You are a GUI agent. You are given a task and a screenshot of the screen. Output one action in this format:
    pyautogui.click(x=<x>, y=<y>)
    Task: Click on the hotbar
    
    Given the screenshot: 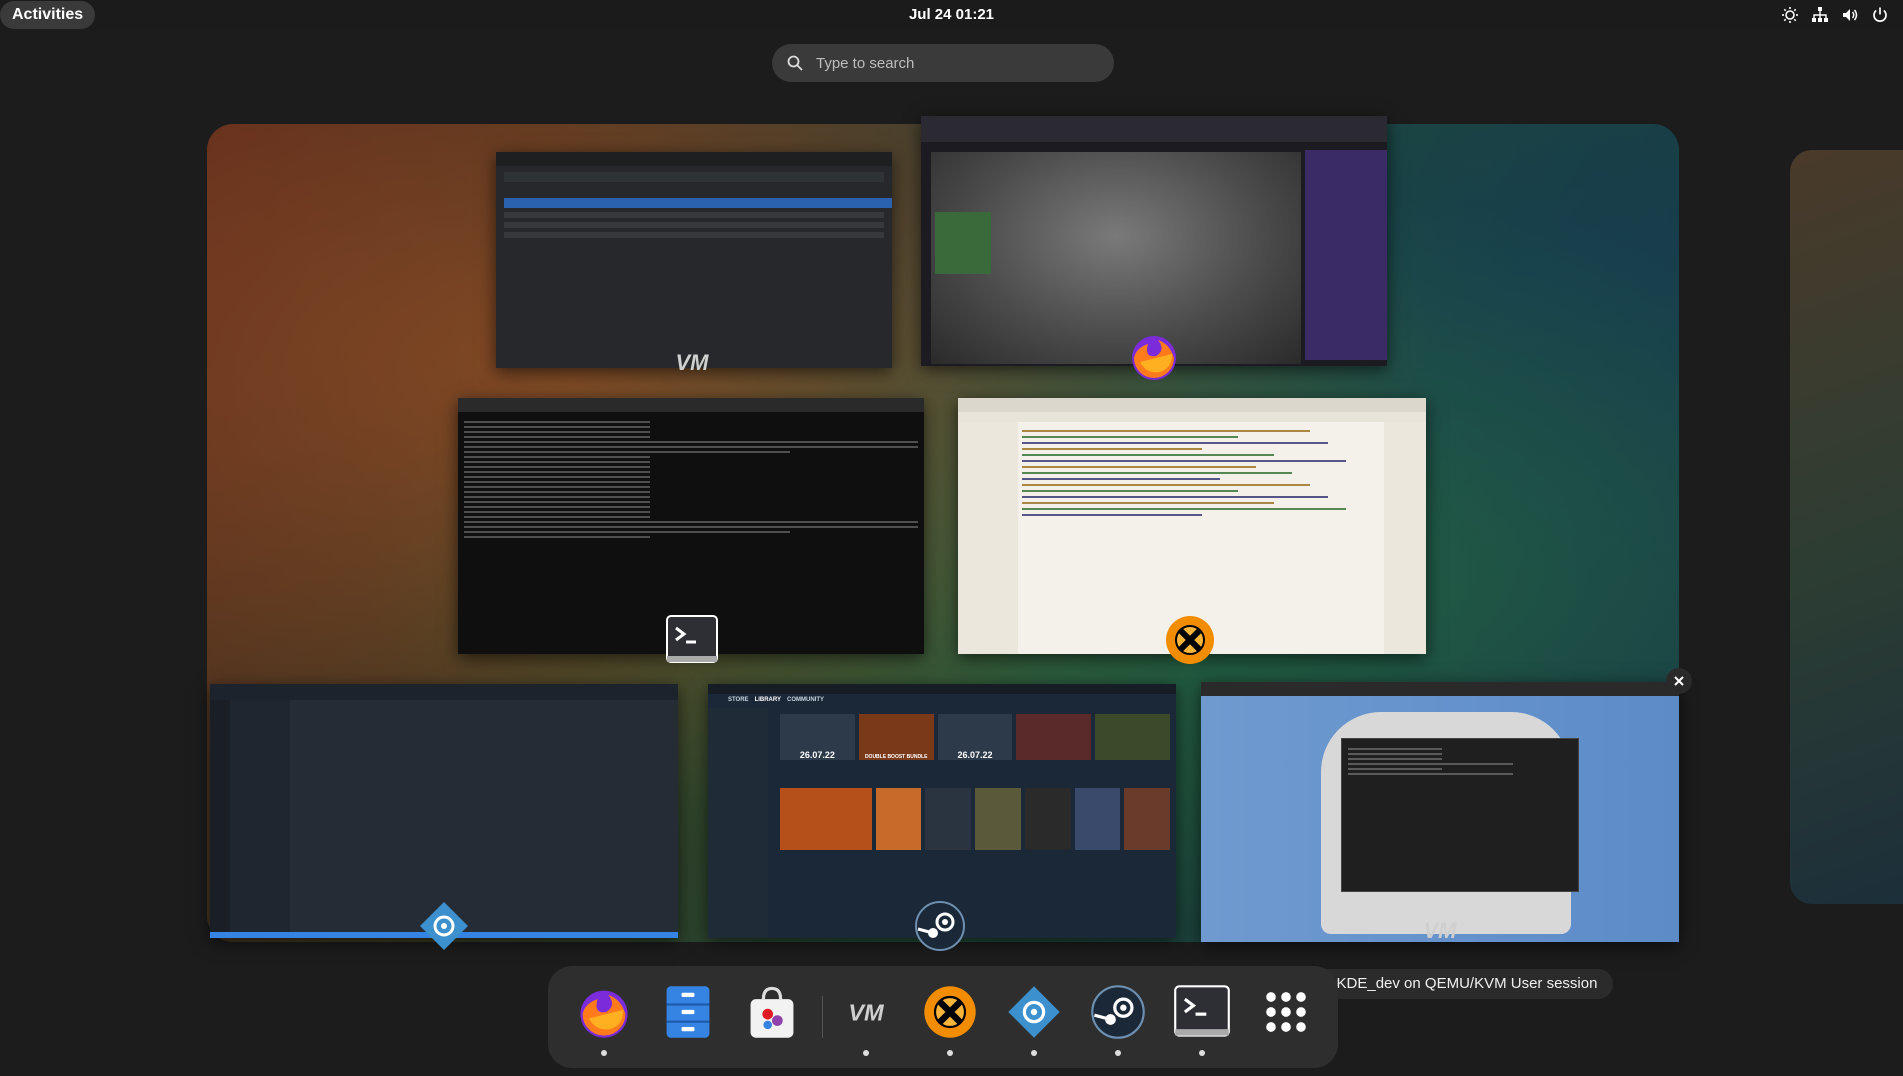 What is the action you would take?
    pyautogui.click(x=220, y=819)
    